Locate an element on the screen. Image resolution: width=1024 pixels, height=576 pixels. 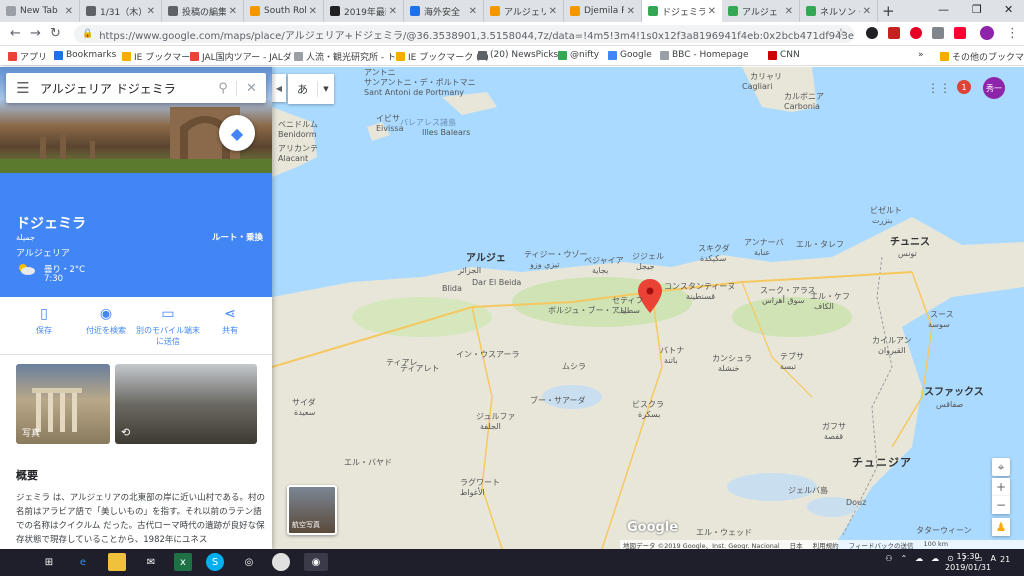
bookmark-item: IE ブックマーク is located at coordinates (160, 56).